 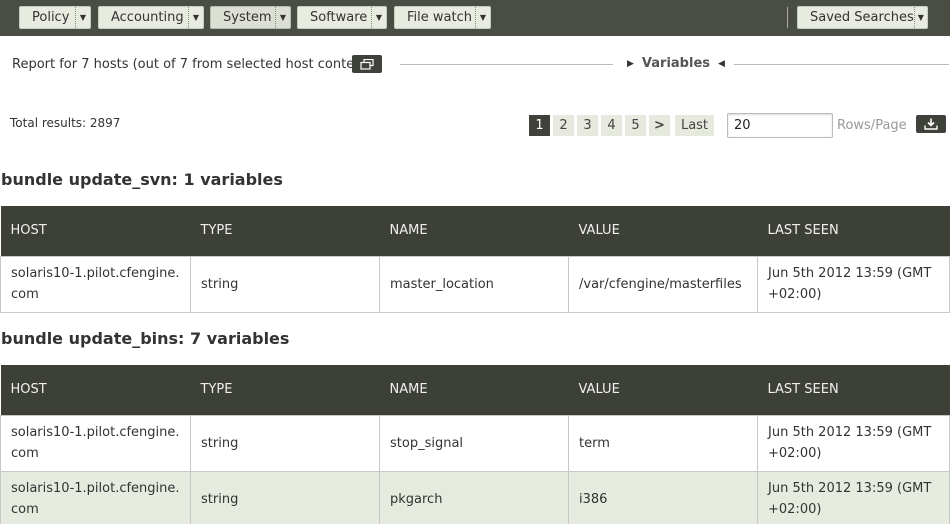 I want to click on menu-divider, so click(x=787, y=17).